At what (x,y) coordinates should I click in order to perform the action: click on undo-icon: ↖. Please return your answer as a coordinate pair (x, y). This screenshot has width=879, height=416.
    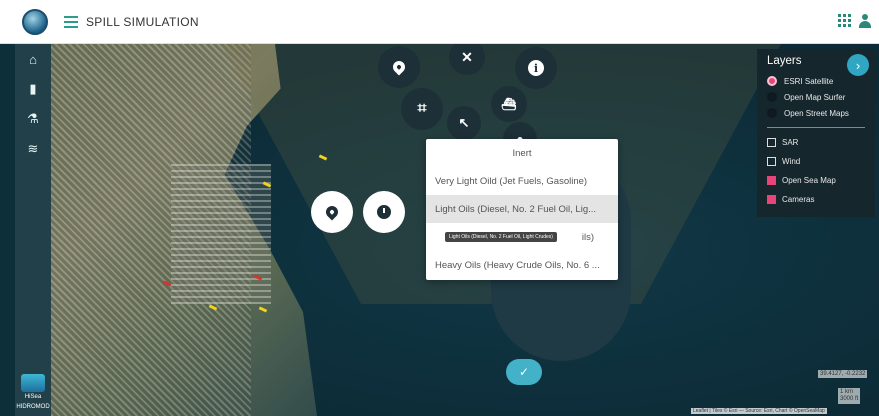
    Looking at the image, I should click on (464, 123).